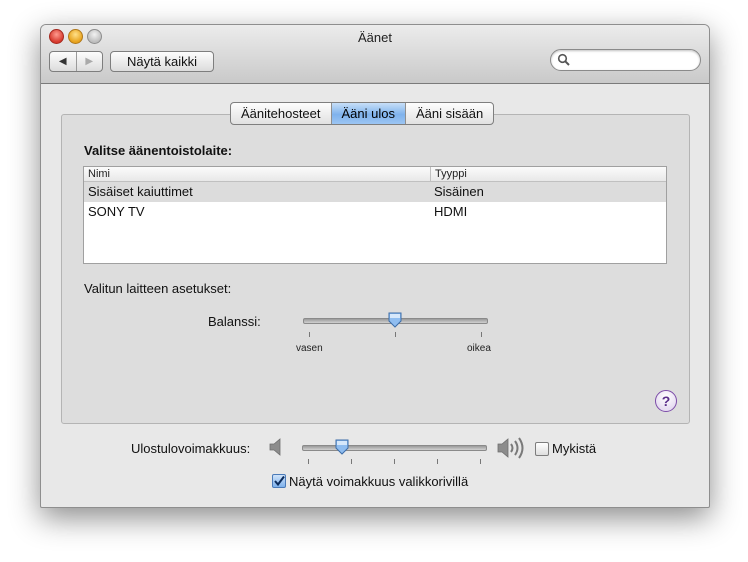 This screenshot has width=748, height=562. What do you see at coordinates (140, 191) in the screenshot?
I see `device-name: Sisäiset kaiuttimet` at bounding box center [140, 191].